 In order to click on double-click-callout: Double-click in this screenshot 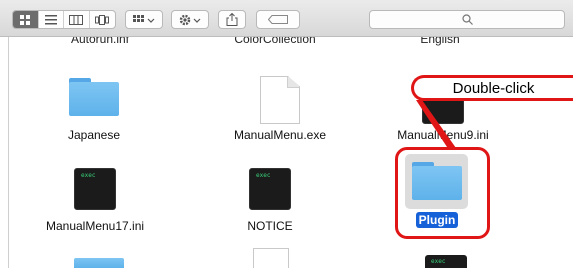, I will do `click(492, 88)`.